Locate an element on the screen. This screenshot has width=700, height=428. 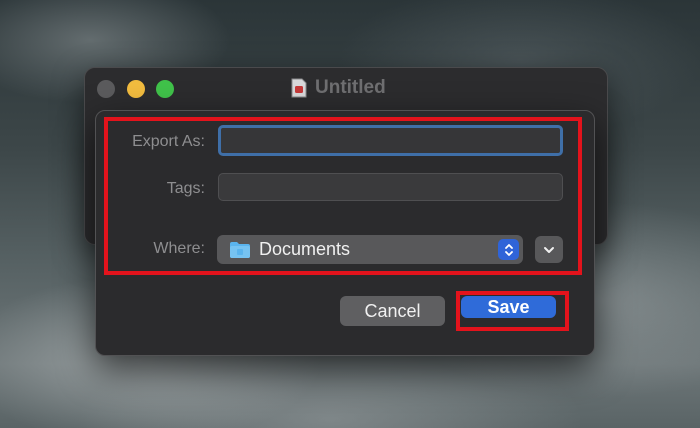
window-title-bar: Untitled is located at coordinates (338, 88).